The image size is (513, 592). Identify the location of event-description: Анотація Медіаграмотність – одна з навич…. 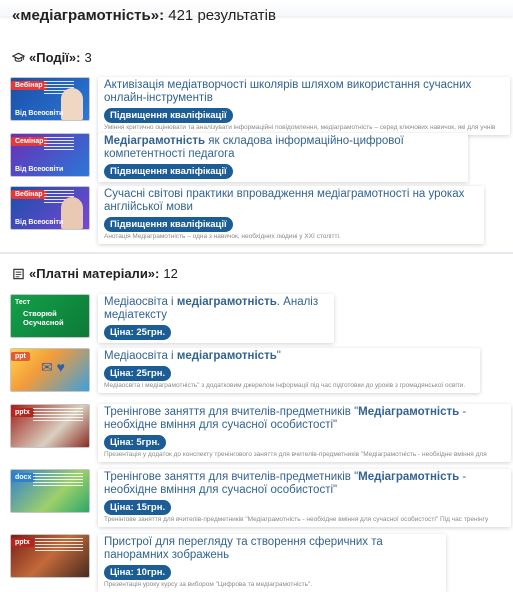
(222, 236).